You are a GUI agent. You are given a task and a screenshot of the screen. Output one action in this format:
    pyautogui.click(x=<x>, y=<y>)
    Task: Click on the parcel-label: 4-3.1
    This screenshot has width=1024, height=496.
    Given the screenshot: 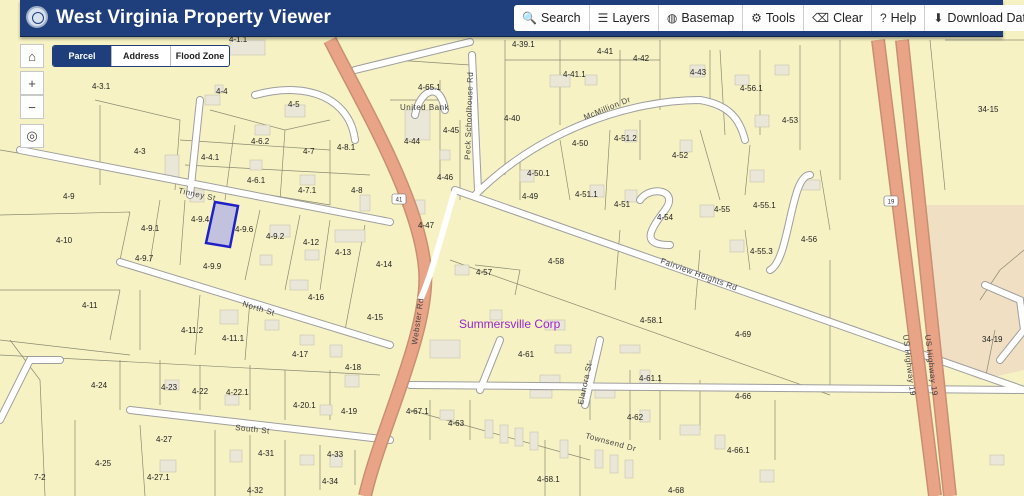 What is the action you would take?
    pyautogui.click(x=101, y=86)
    